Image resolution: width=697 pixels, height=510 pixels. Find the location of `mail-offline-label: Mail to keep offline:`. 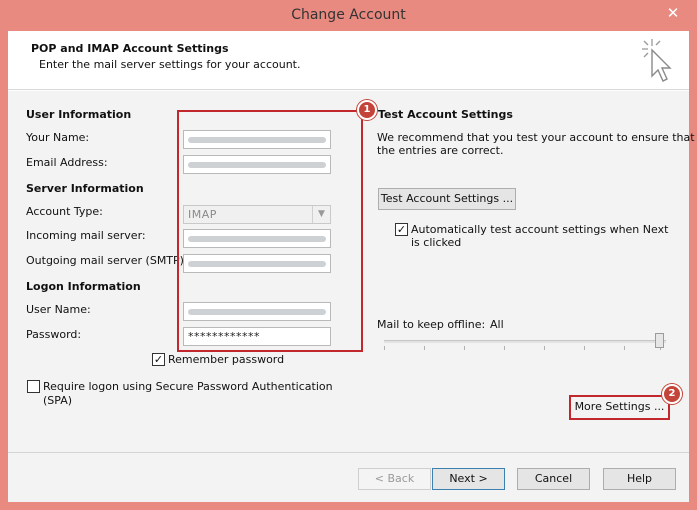

mail-offline-label: Mail to keep offline: is located at coordinates (431, 324).